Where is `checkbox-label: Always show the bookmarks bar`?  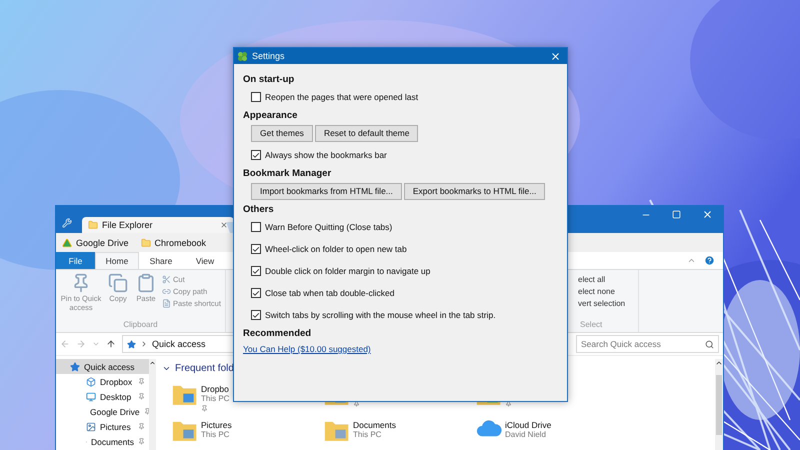 checkbox-label: Always show the bookmarks bar is located at coordinates (326, 155).